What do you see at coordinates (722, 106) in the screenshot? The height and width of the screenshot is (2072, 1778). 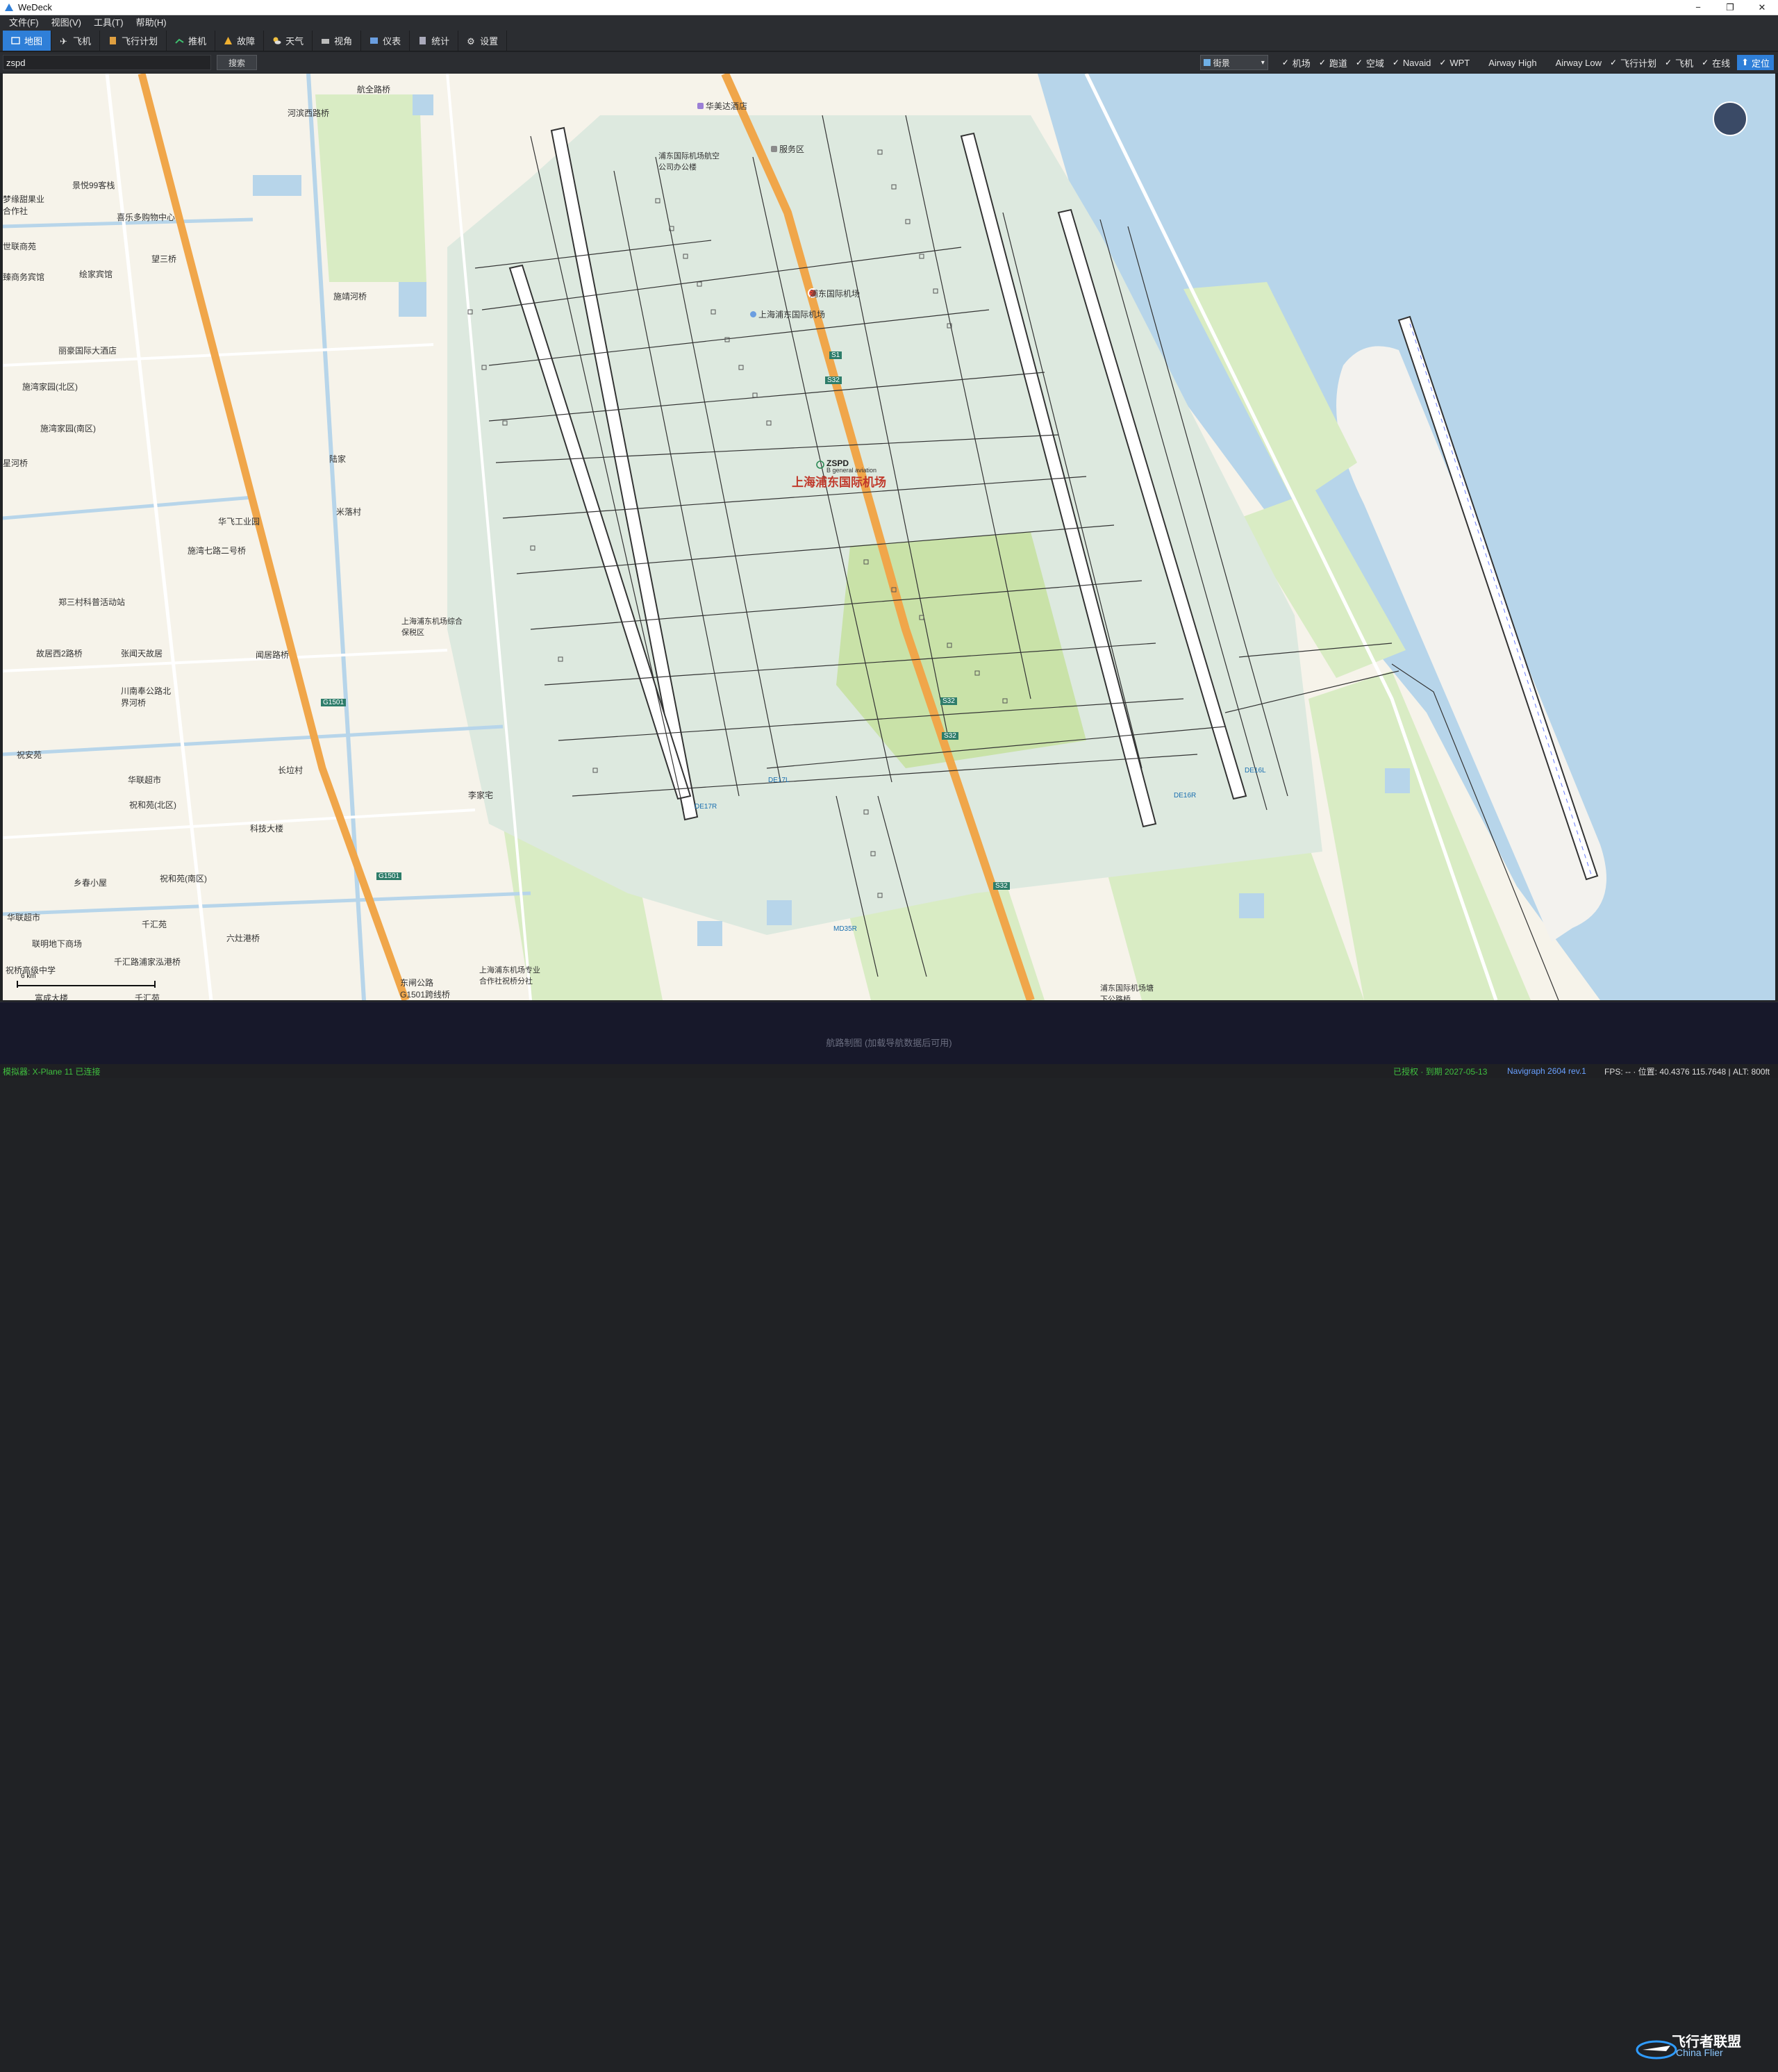 I see `poi-hotel: 华美达酒店` at bounding box center [722, 106].